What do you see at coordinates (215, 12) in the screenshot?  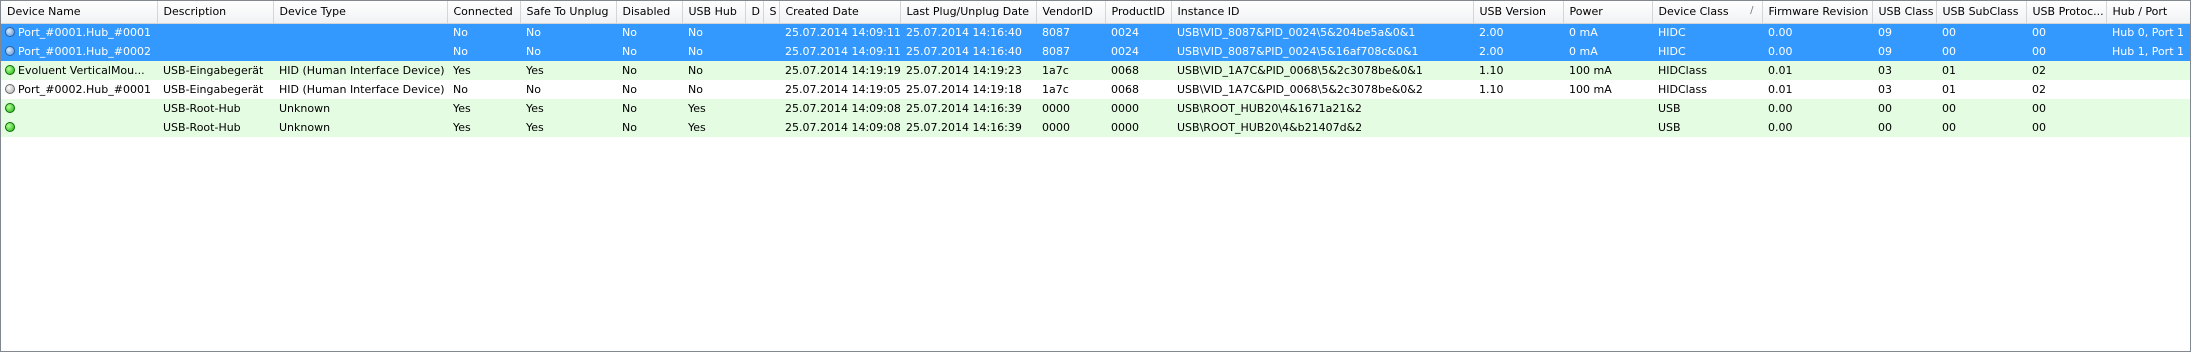 I see `column-header-description: Description` at bounding box center [215, 12].